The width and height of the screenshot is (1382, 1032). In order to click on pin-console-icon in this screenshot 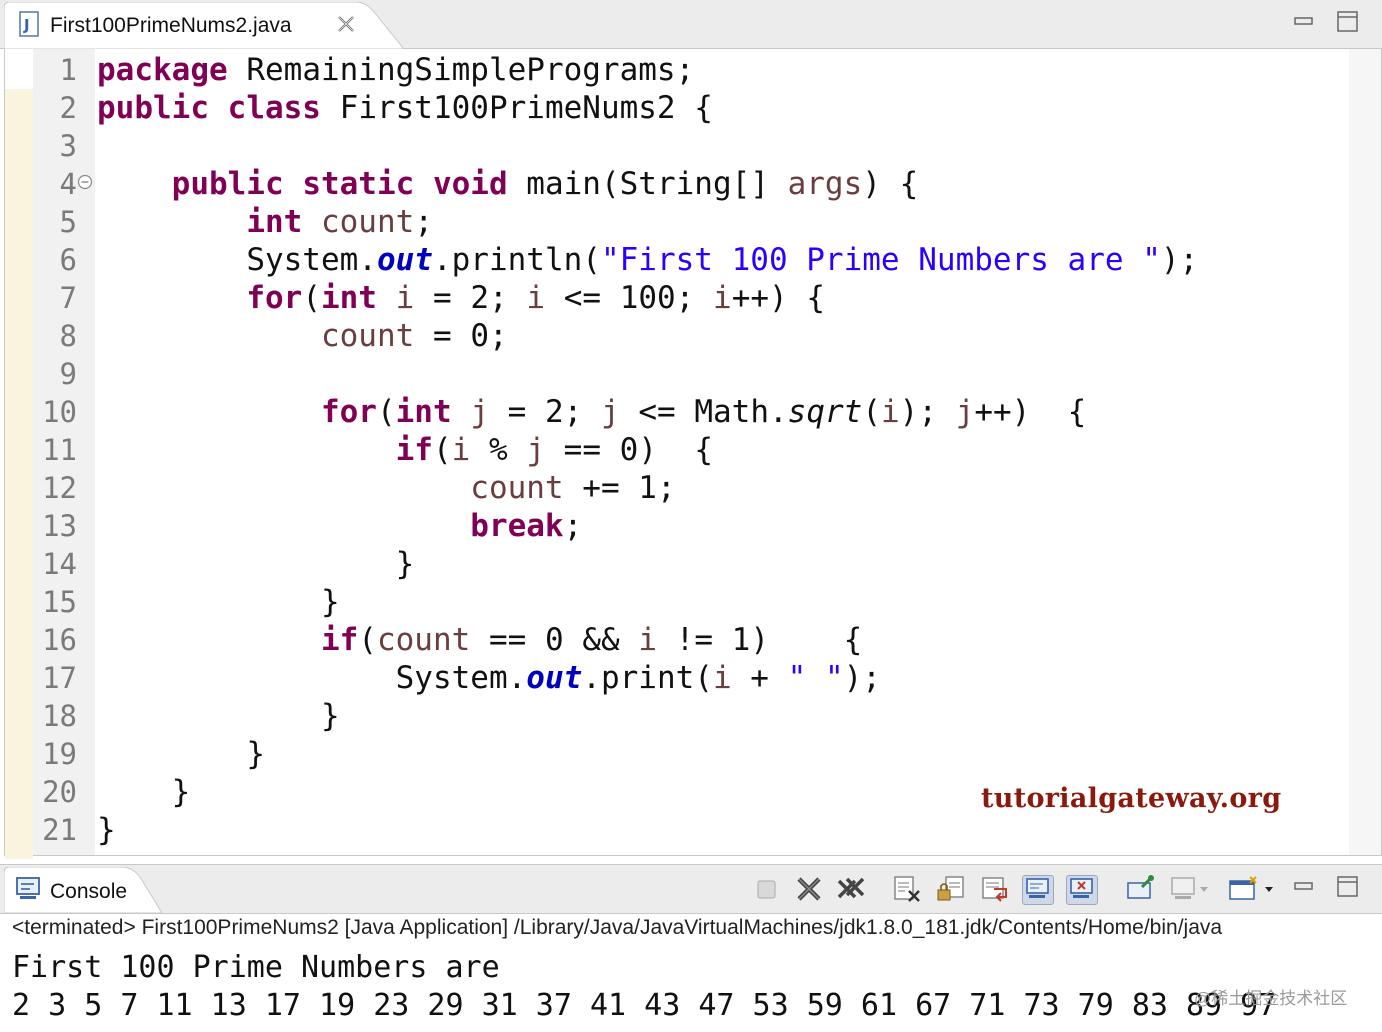, I will do `click(1141, 889)`.